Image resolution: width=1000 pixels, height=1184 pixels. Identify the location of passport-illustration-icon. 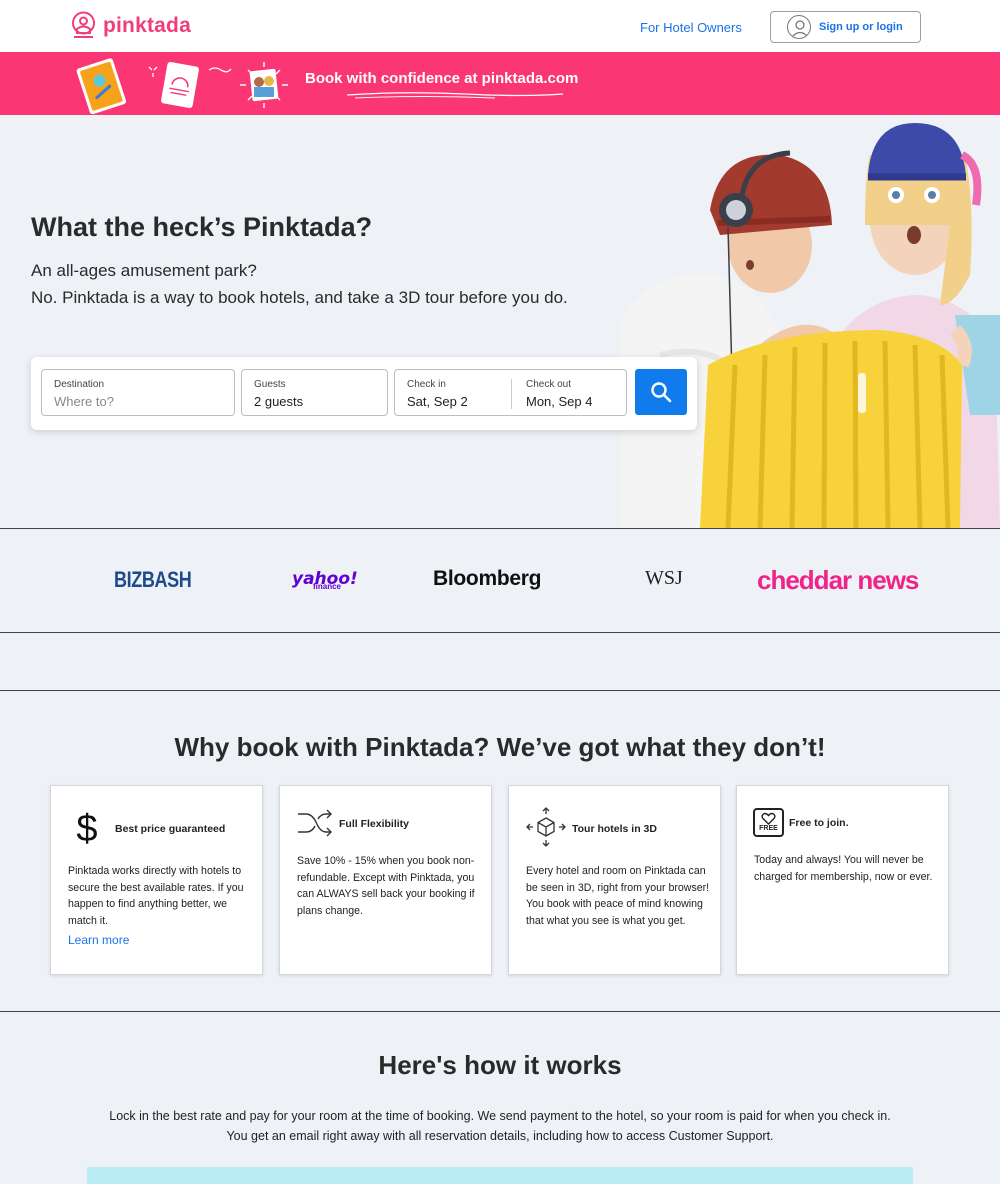
(101, 86).